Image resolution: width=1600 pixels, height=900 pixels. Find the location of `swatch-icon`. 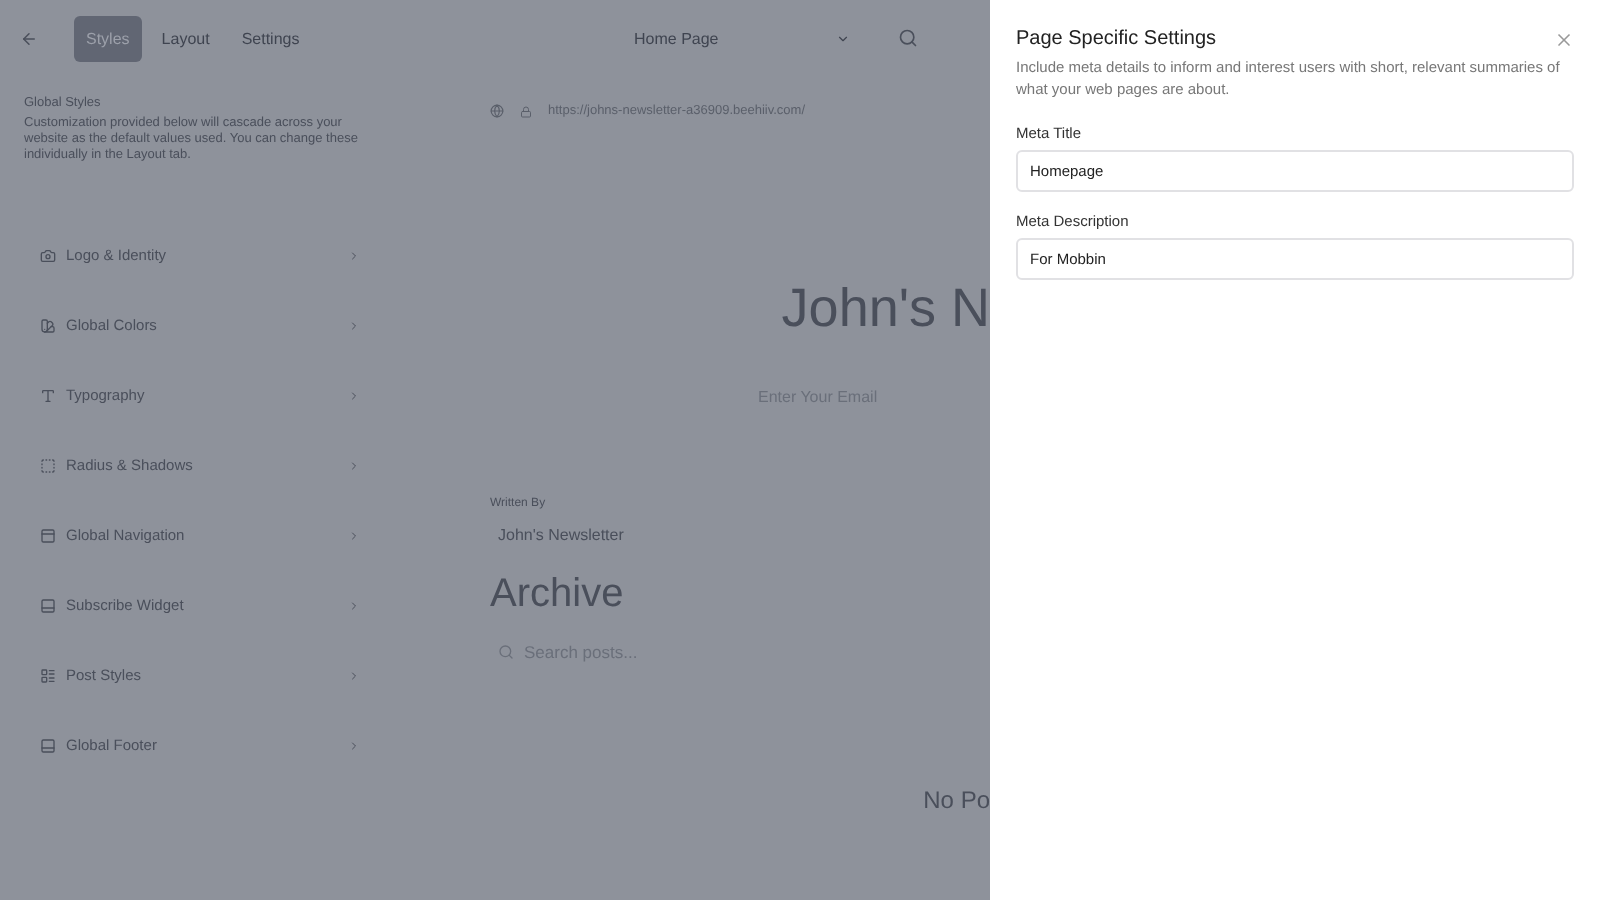

swatch-icon is located at coordinates (48, 325).